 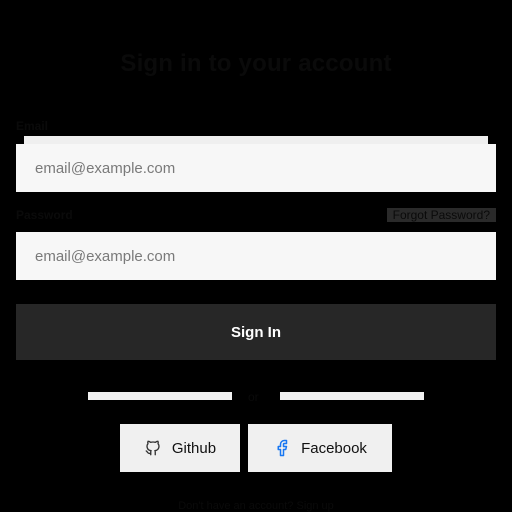 I want to click on divider-line-left, so click(x=160, y=396).